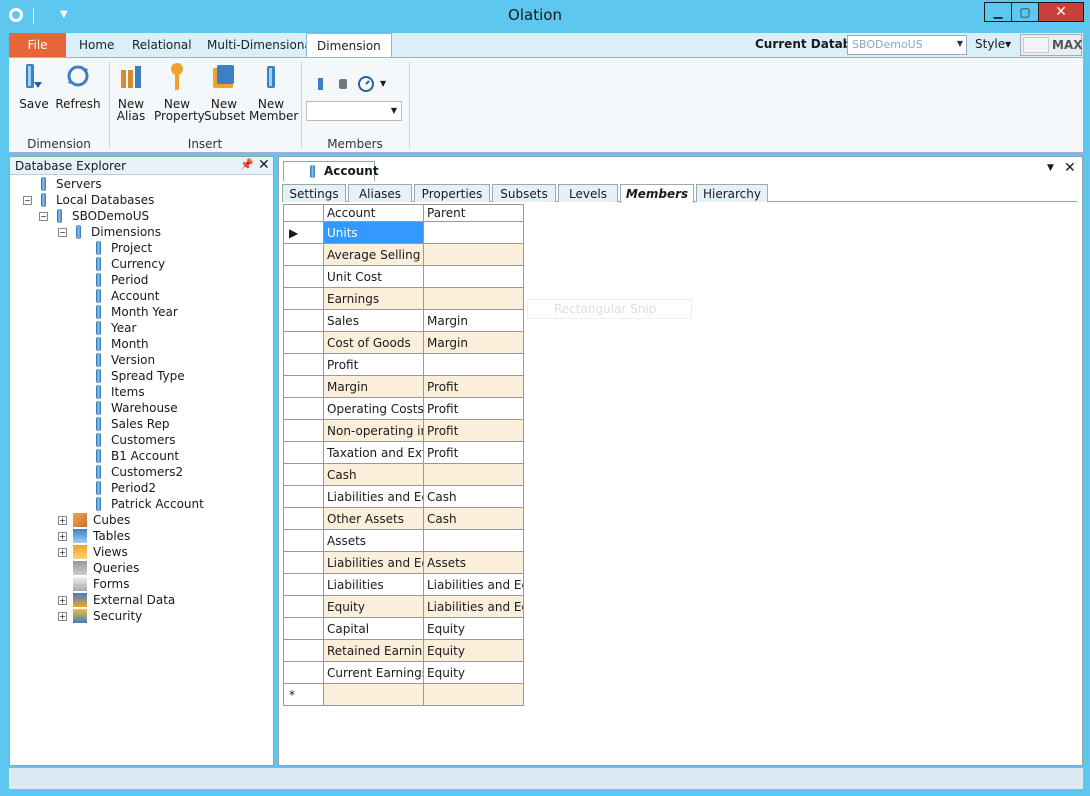 The image size is (1090, 796). Describe the element at coordinates (273, 92) in the screenshot. I see `new-member-button: New Member` at that location.